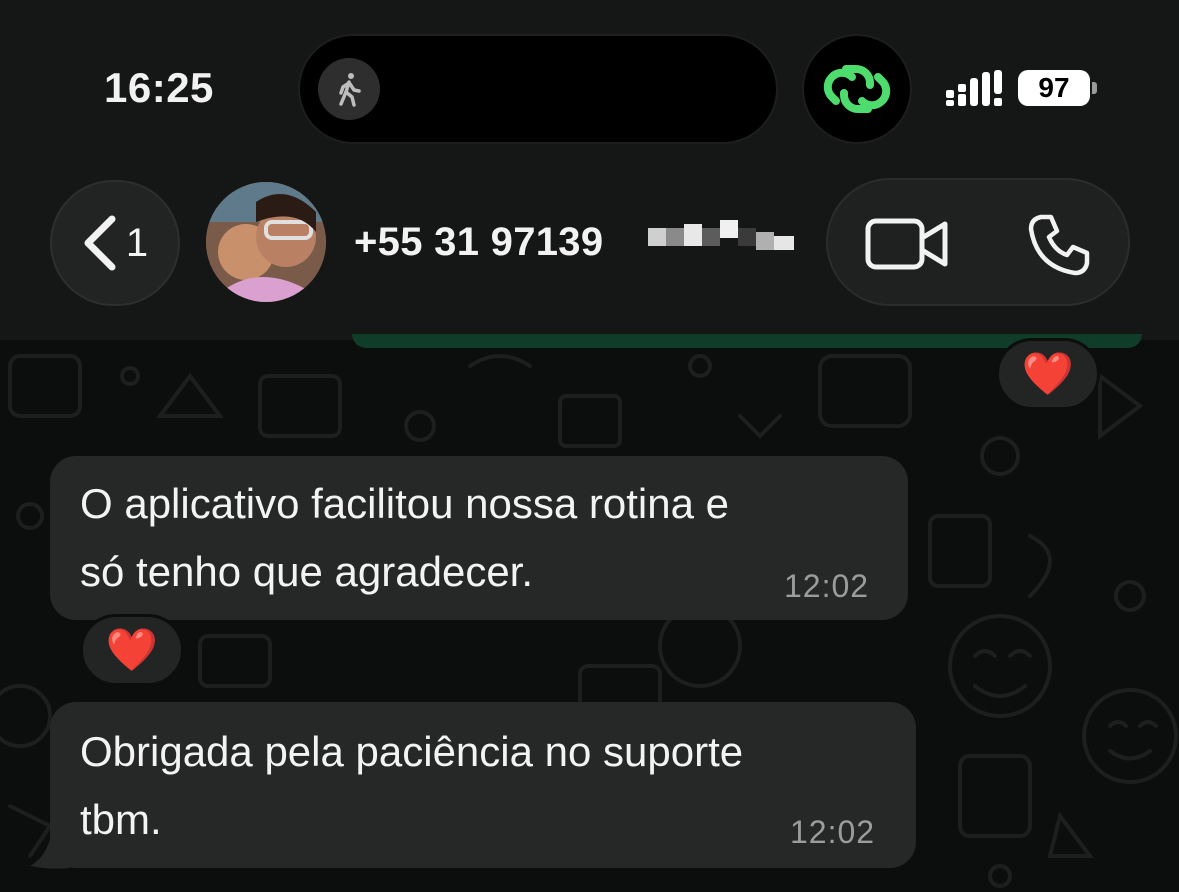 The height and width of the screenshot is (892, 1179). Describe the element at coordinates (857, 89) in the screenshot. I see `link-icon` at that location.